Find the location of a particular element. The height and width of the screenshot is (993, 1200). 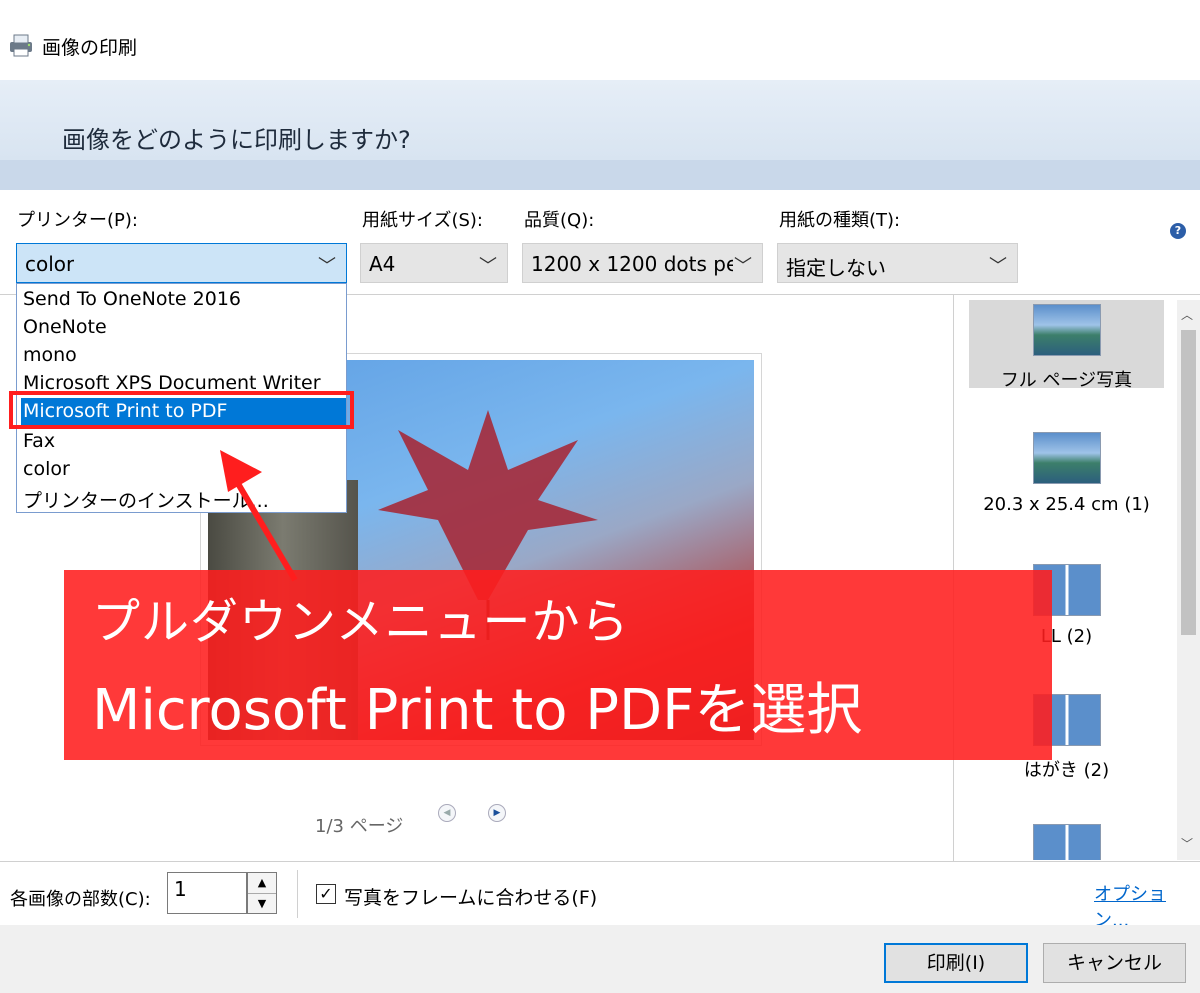

copies-stepper: ▲ ▼ is located at coordinates (262, 893).